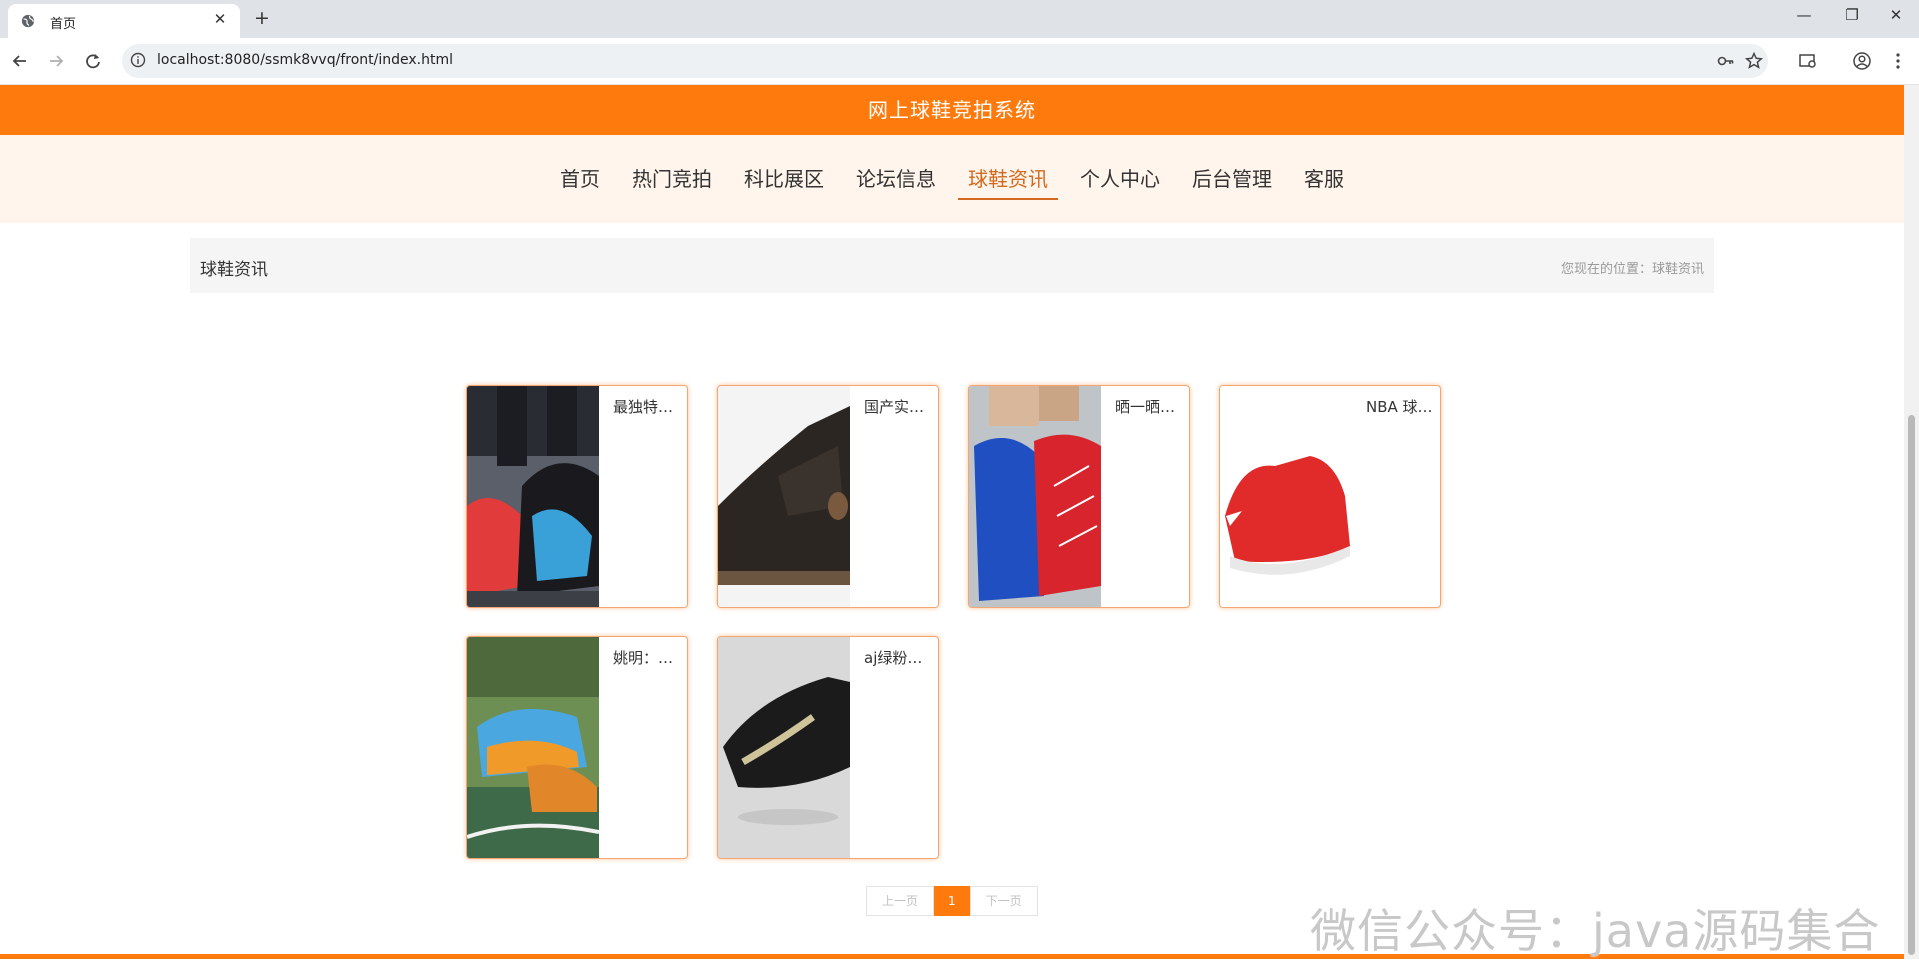  I want to click on breadcrumb: 球鞋资讯 您现在的位置：球鞋资讯, so click(952, 265).